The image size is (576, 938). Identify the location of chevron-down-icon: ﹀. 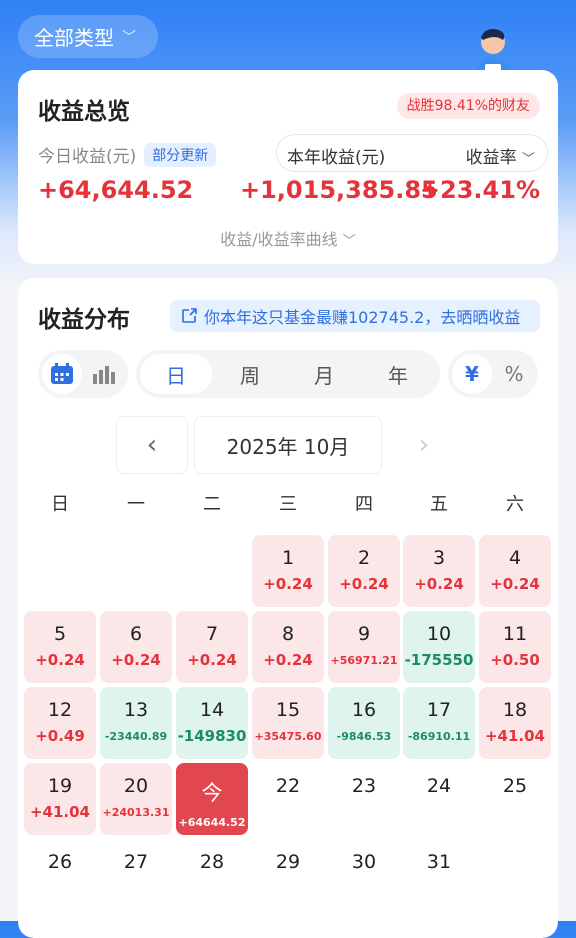
(528, 159).